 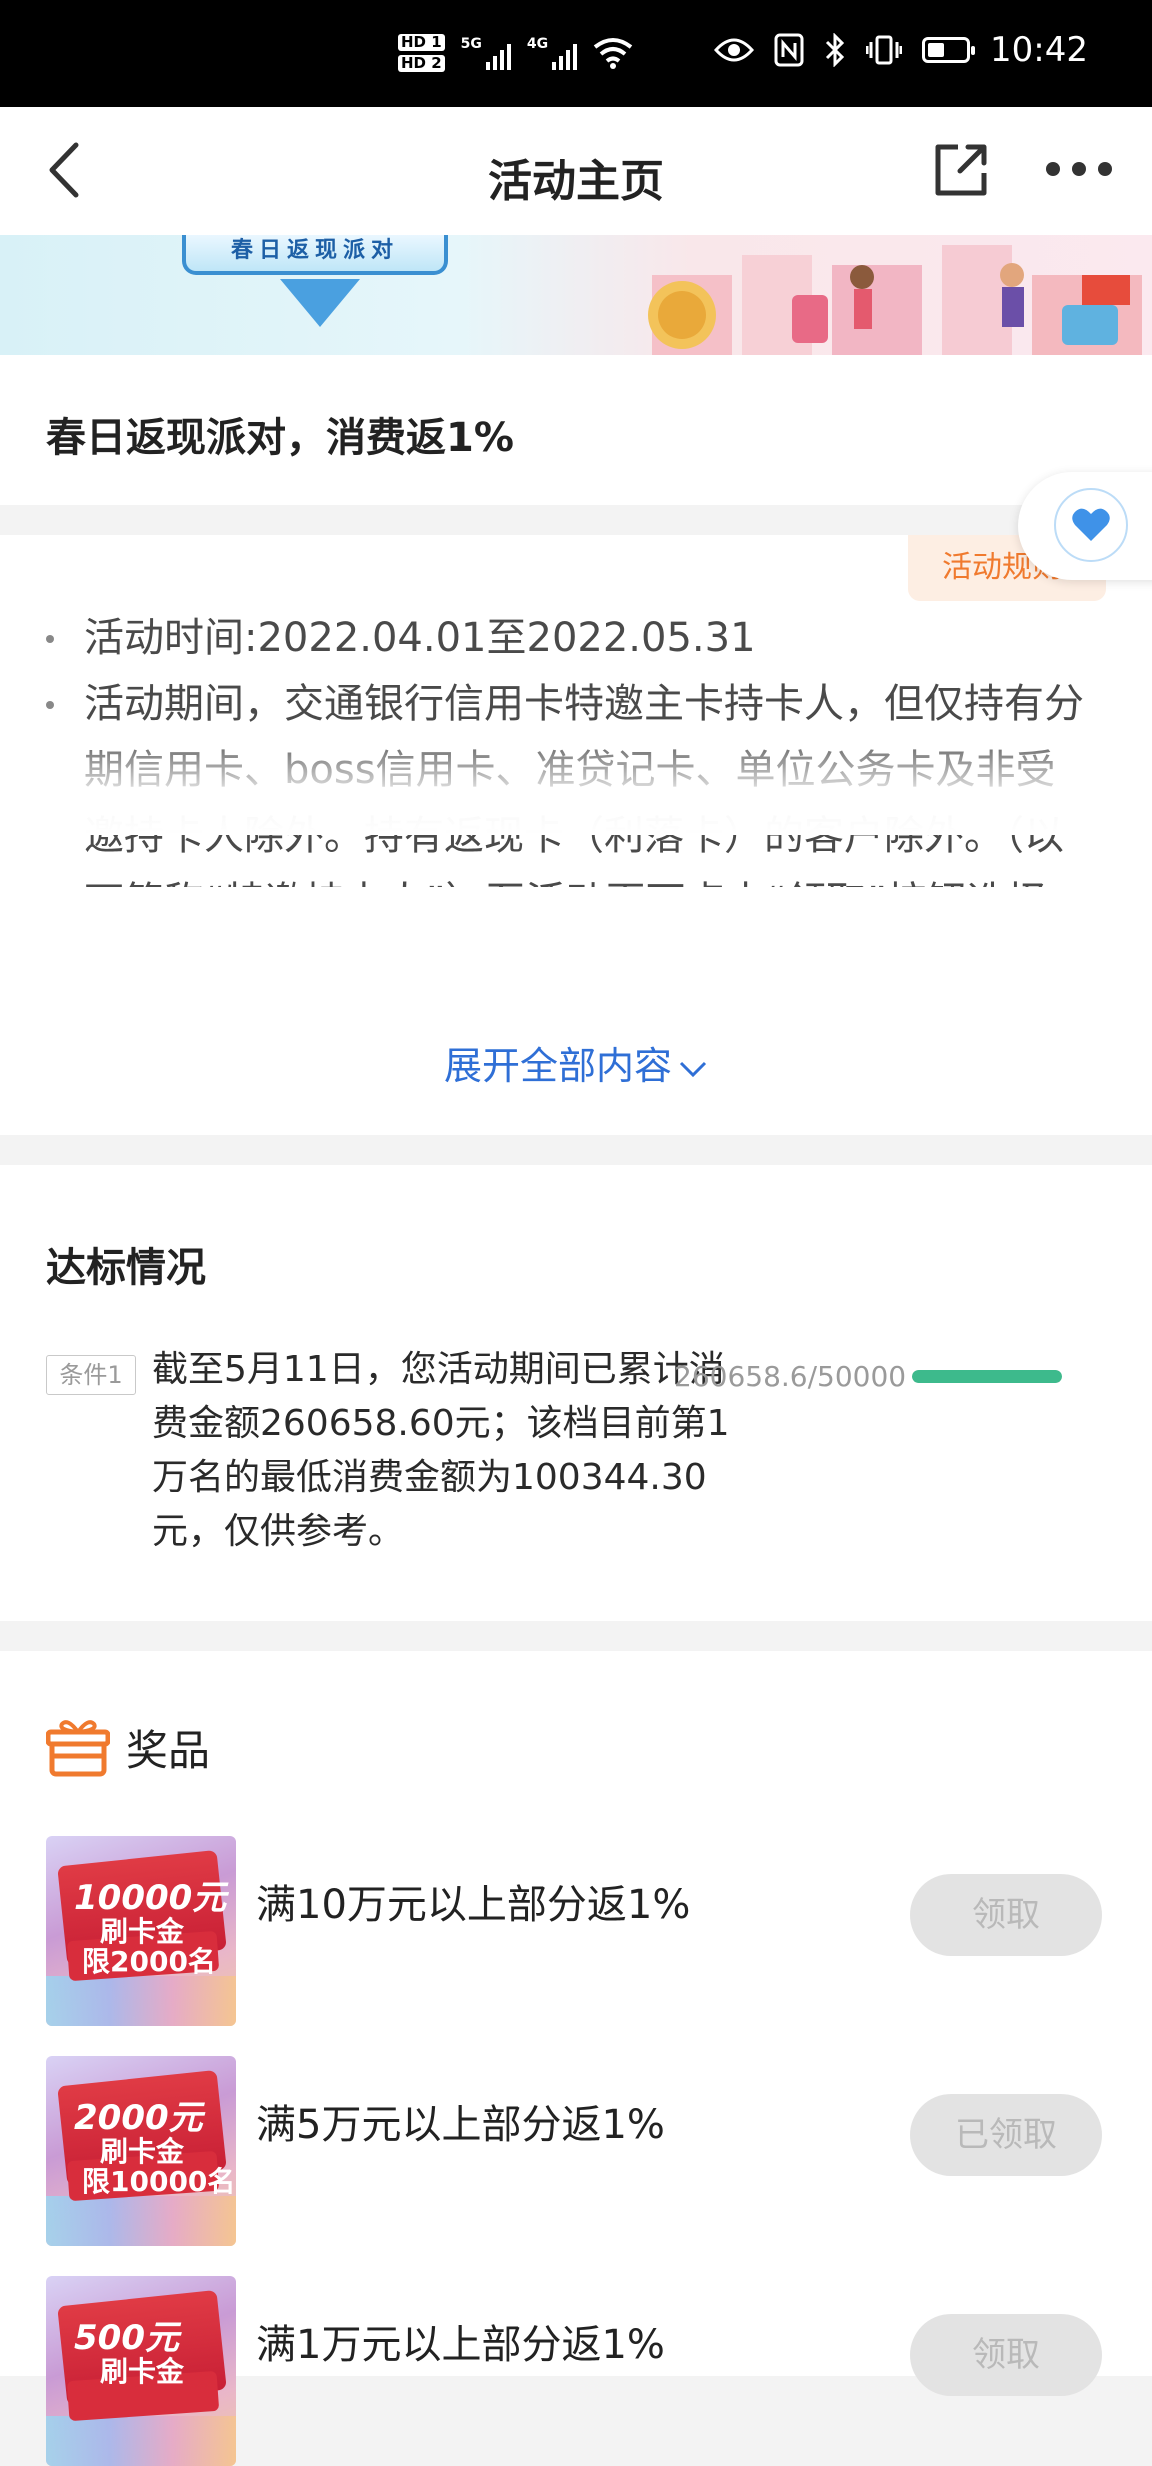 What do you see at coordinates (421, 63) in the screenshot?
I see `hd2-badge: HD 2` at bounding box center [421, 63].